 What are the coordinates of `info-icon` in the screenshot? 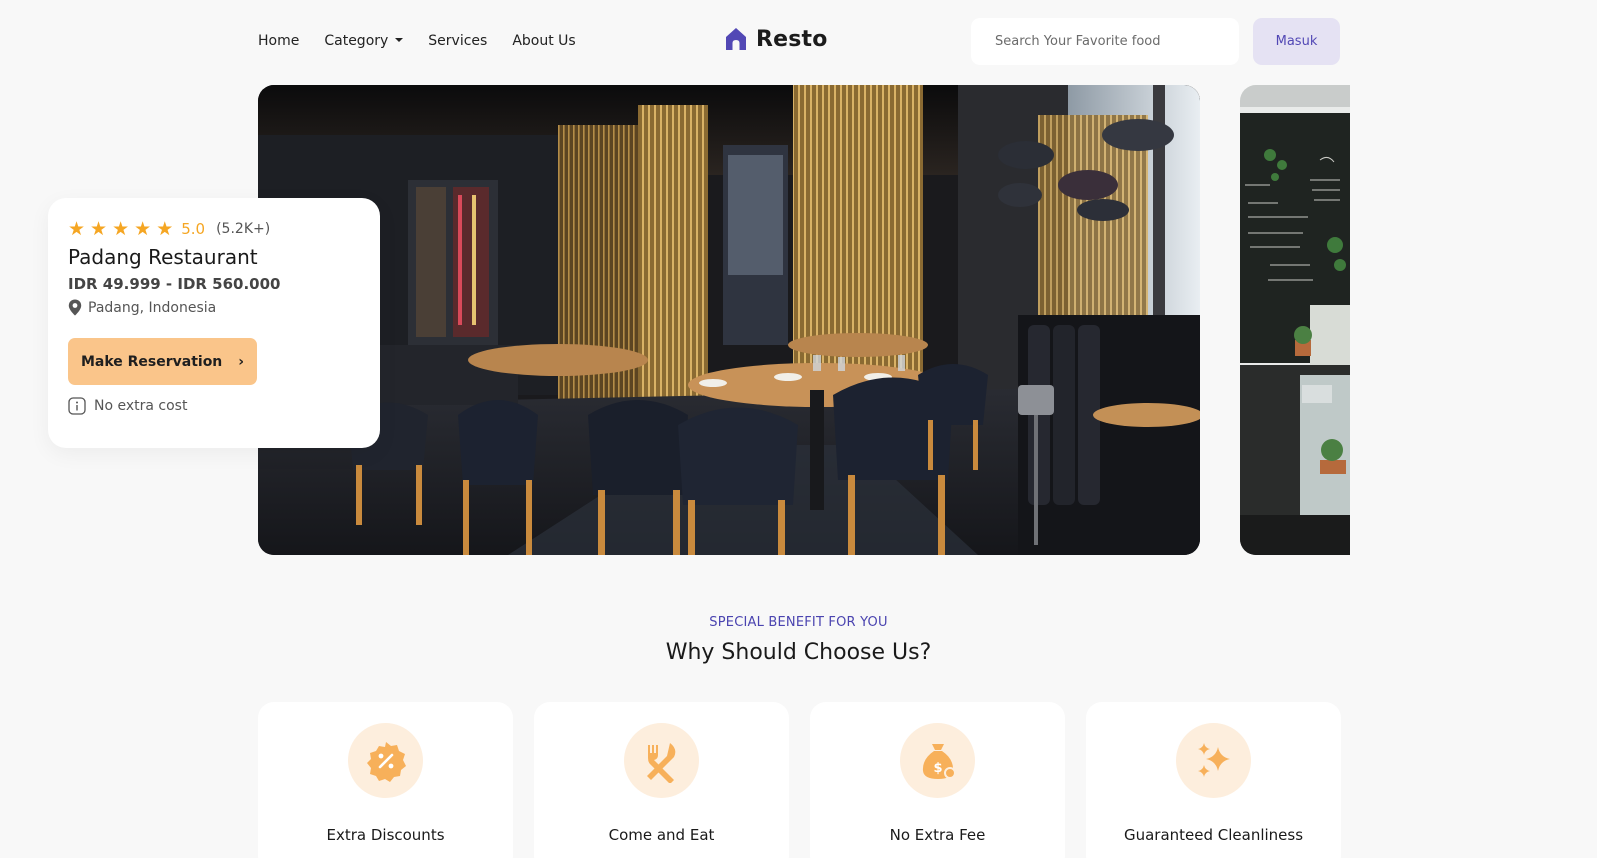 It's located at (77, 406).